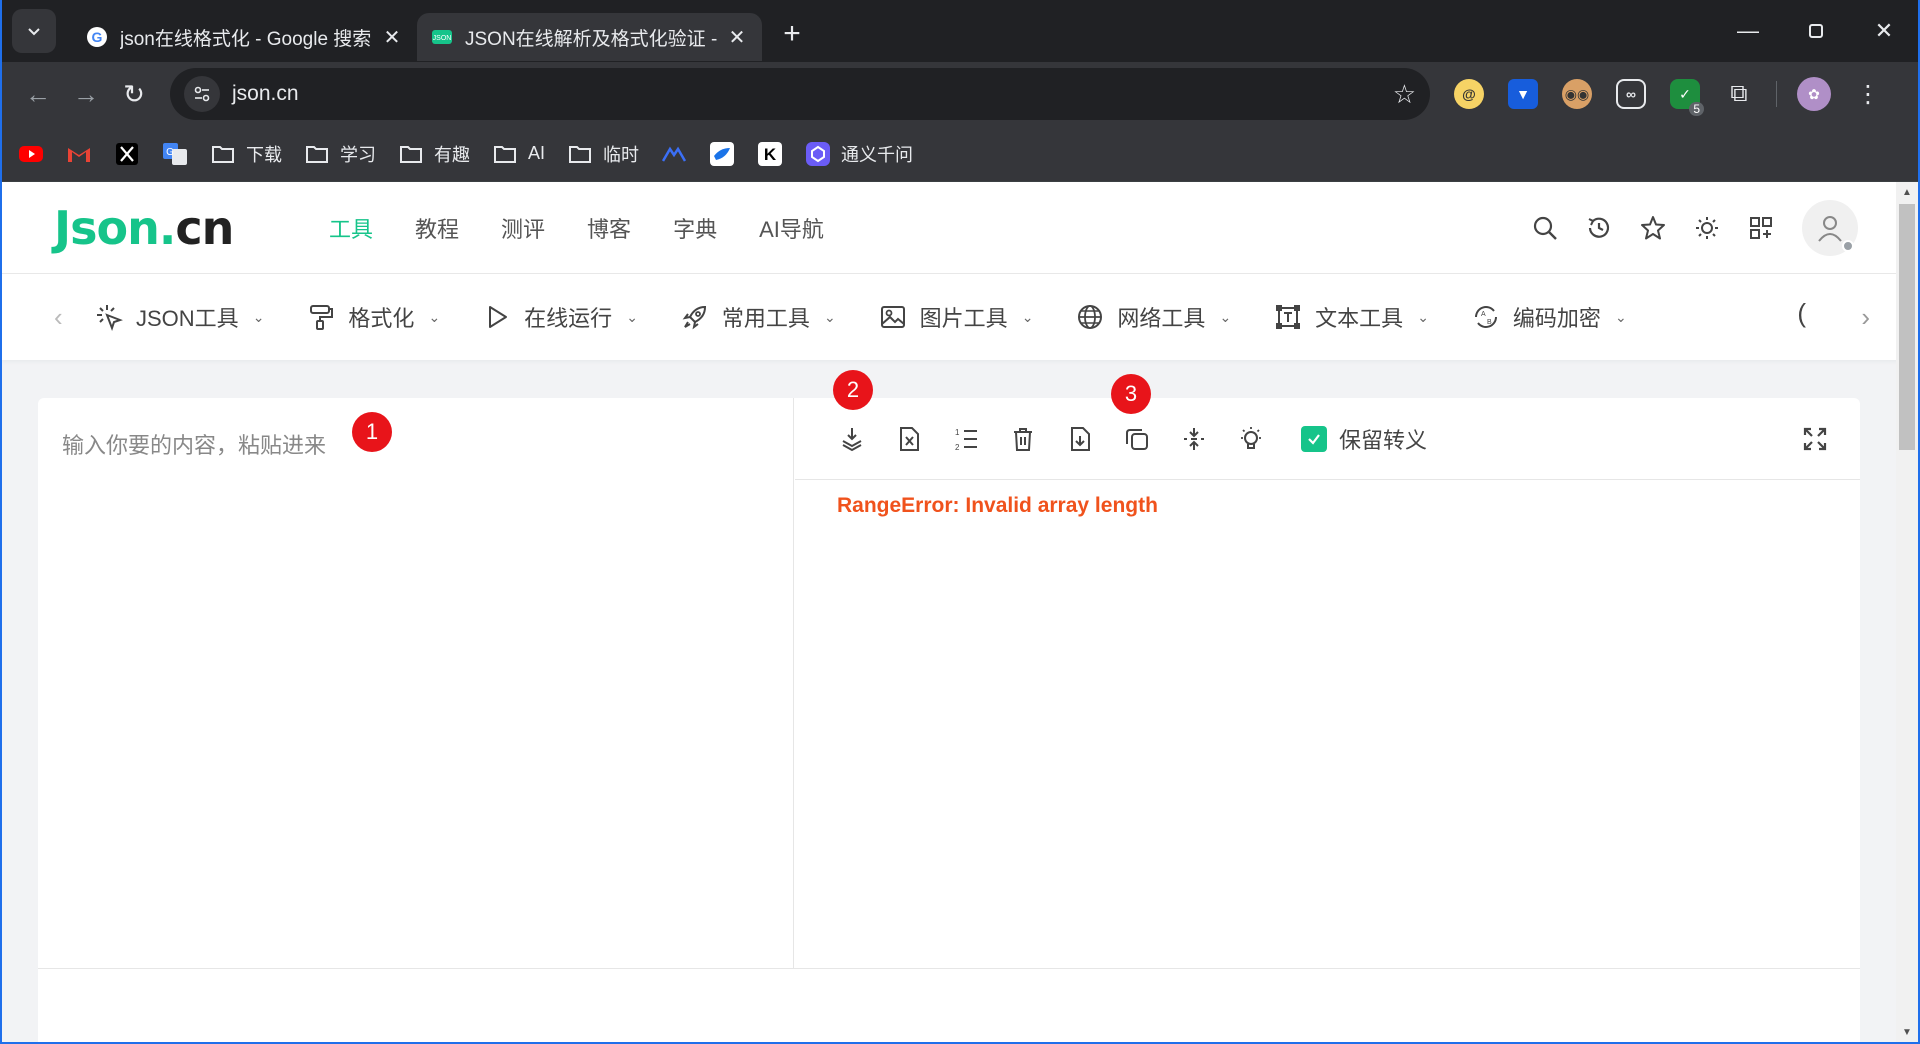  What do you see at coordinates (1653, 228) in the screenshot?
I see `favorite-star-icon` at bounding box center [1653, 228].